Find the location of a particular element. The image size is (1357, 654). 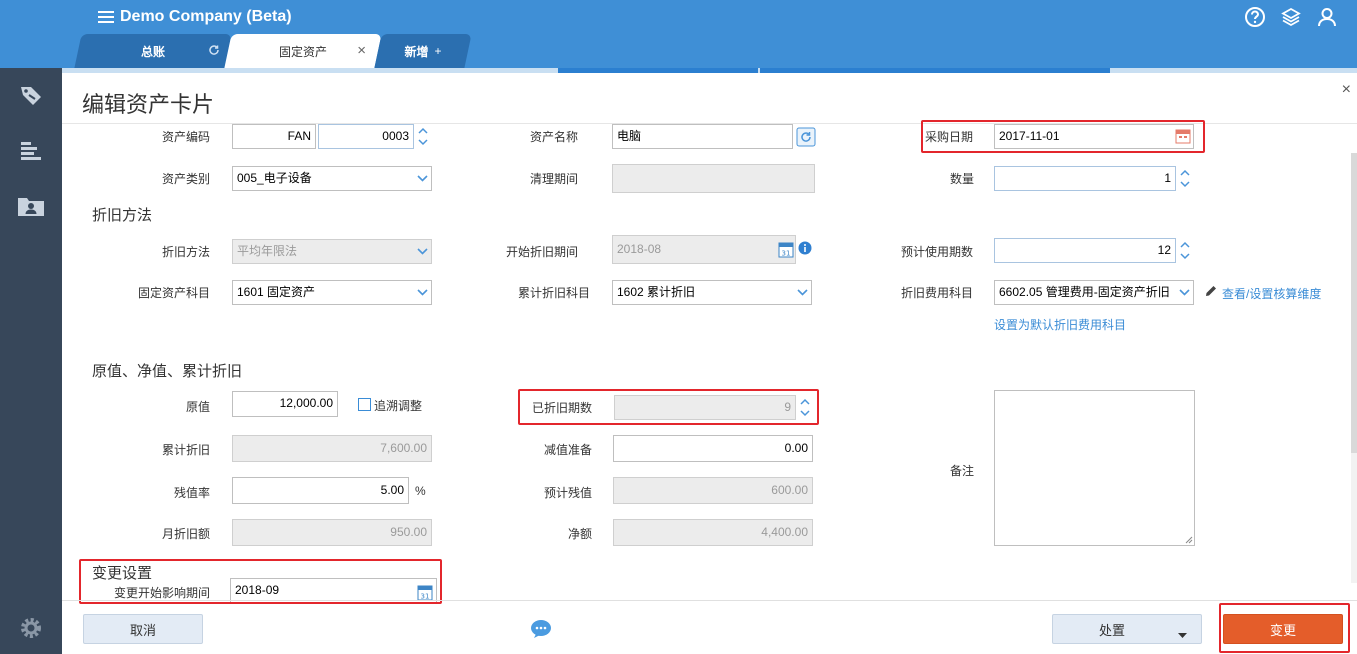

tab-label: 新增 is located at coordinates (416, 51).